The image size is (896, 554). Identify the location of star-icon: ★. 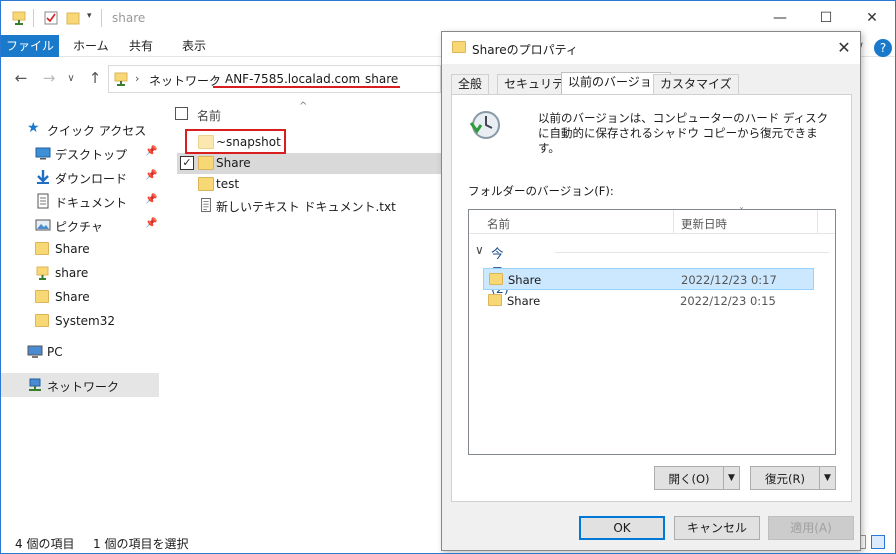
(33, 128).